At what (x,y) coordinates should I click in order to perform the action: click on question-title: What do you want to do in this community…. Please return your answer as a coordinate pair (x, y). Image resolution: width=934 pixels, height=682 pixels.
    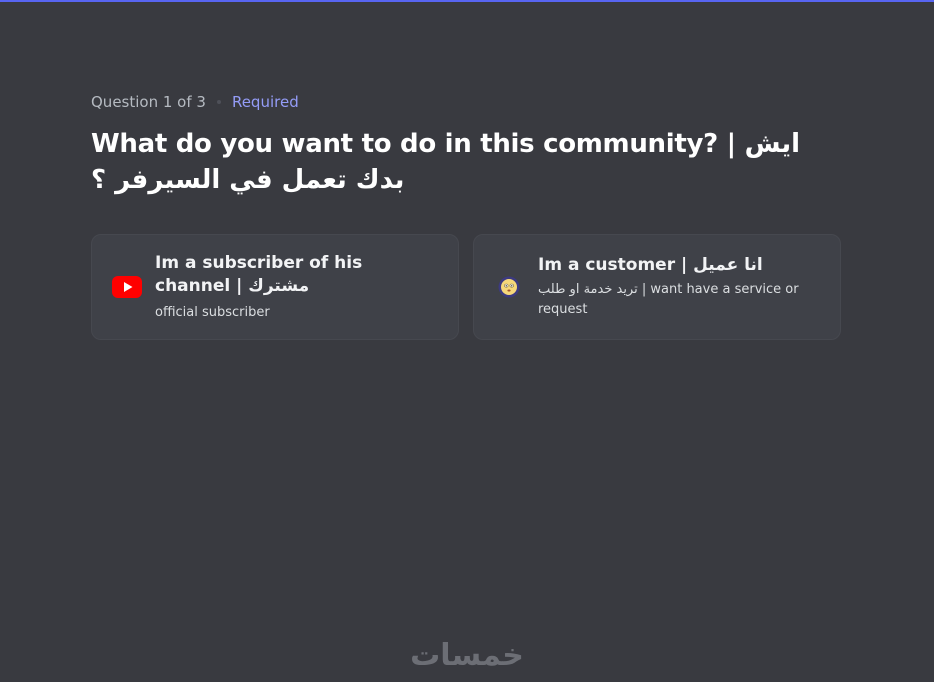
    Looking at the image, I should click on (446, 162).